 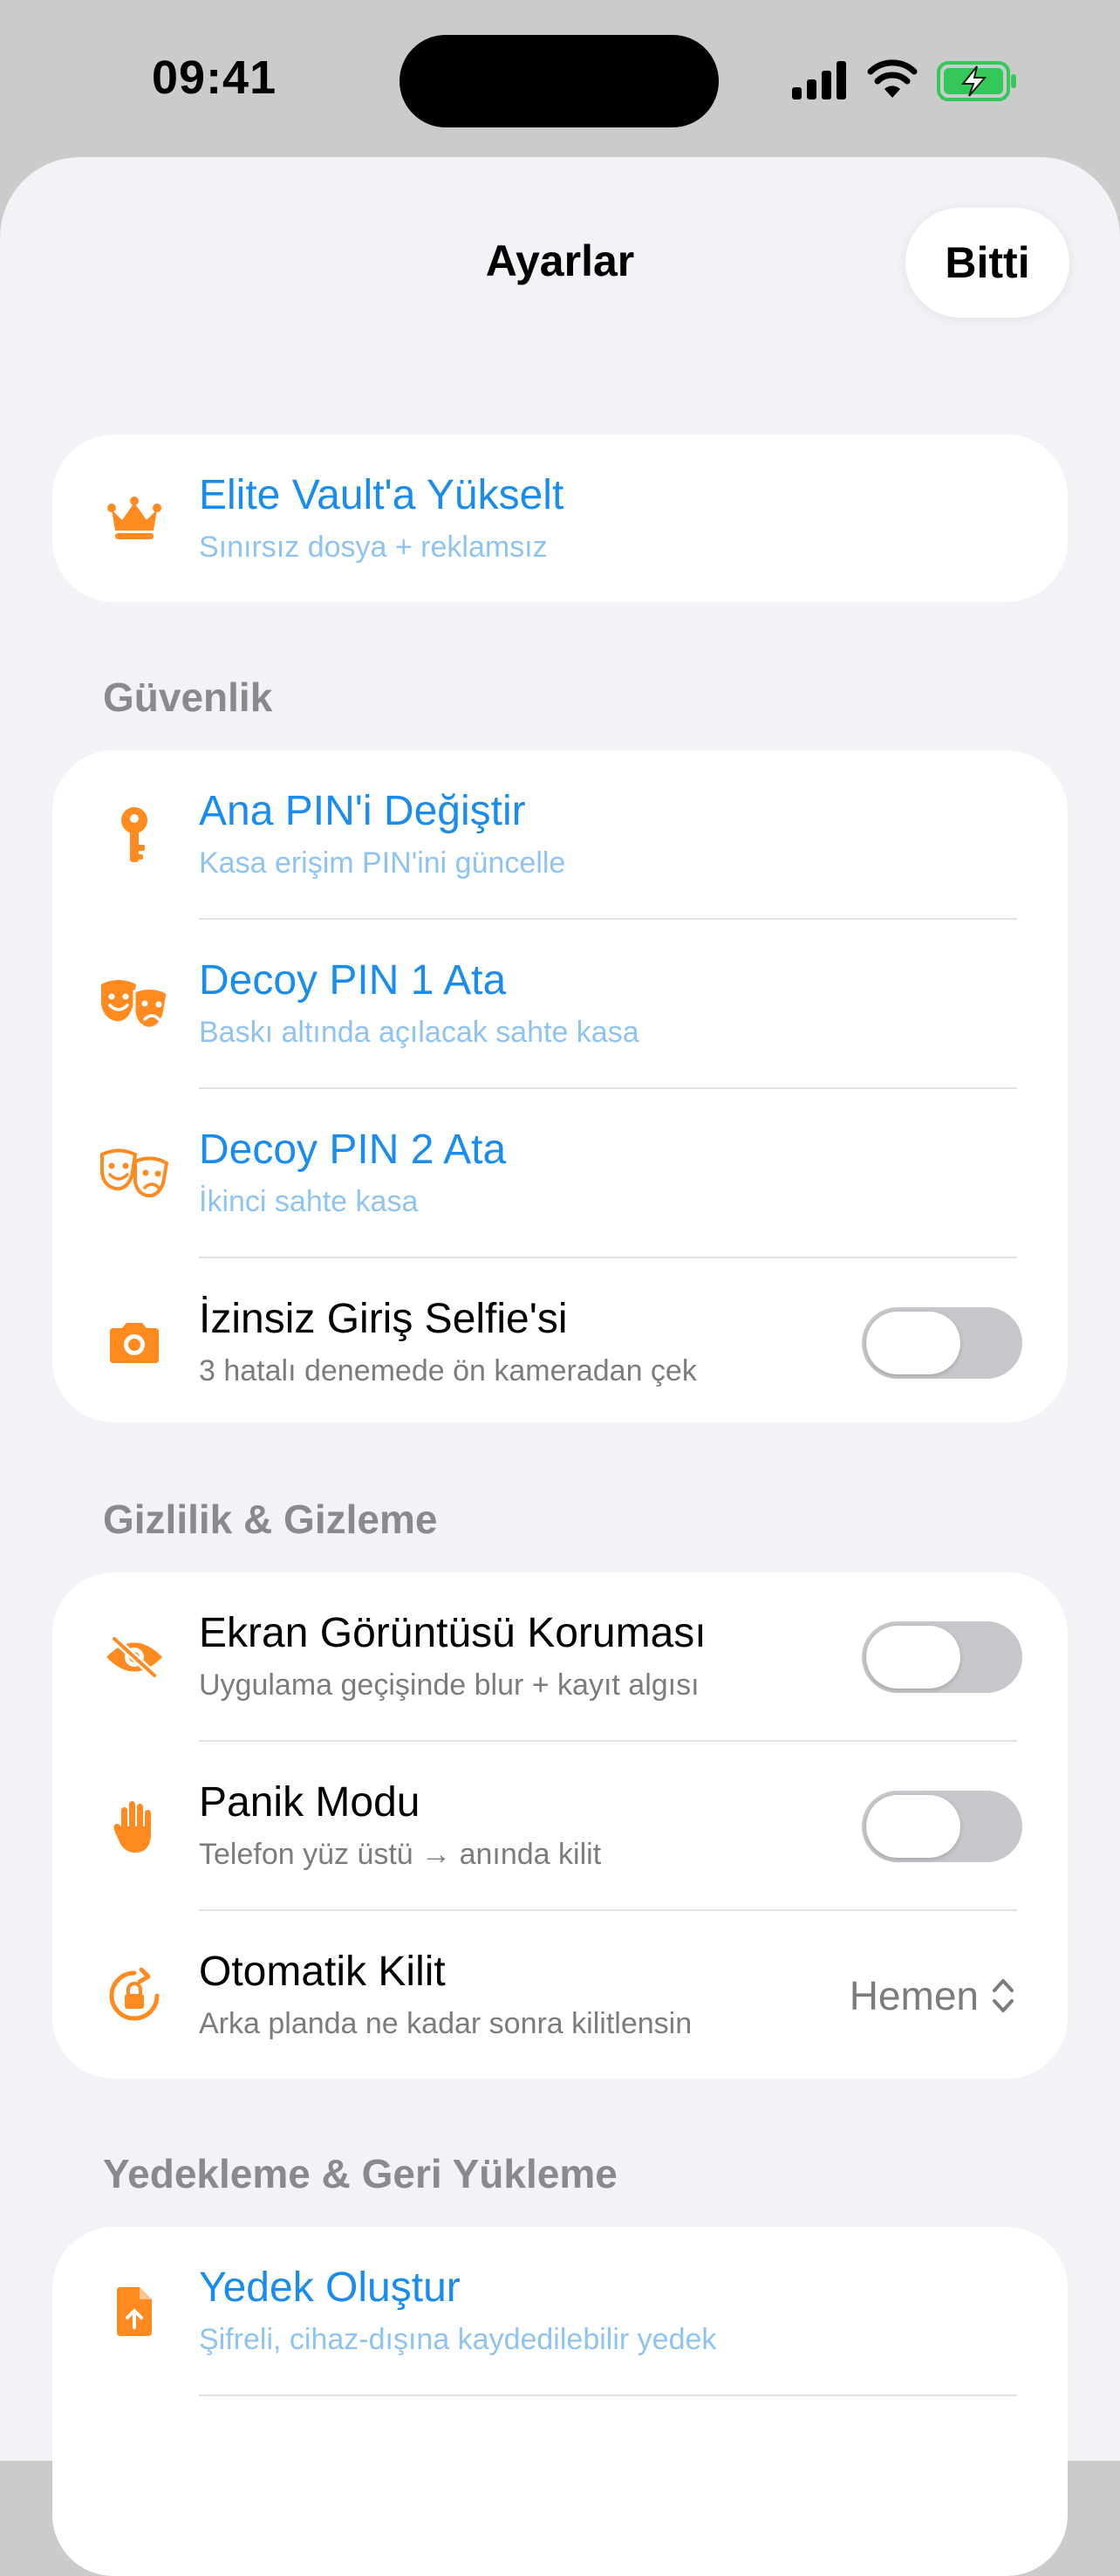 I want to click on row-subtitle: İkinci sahte kasa, so click(x=309, y=1201).